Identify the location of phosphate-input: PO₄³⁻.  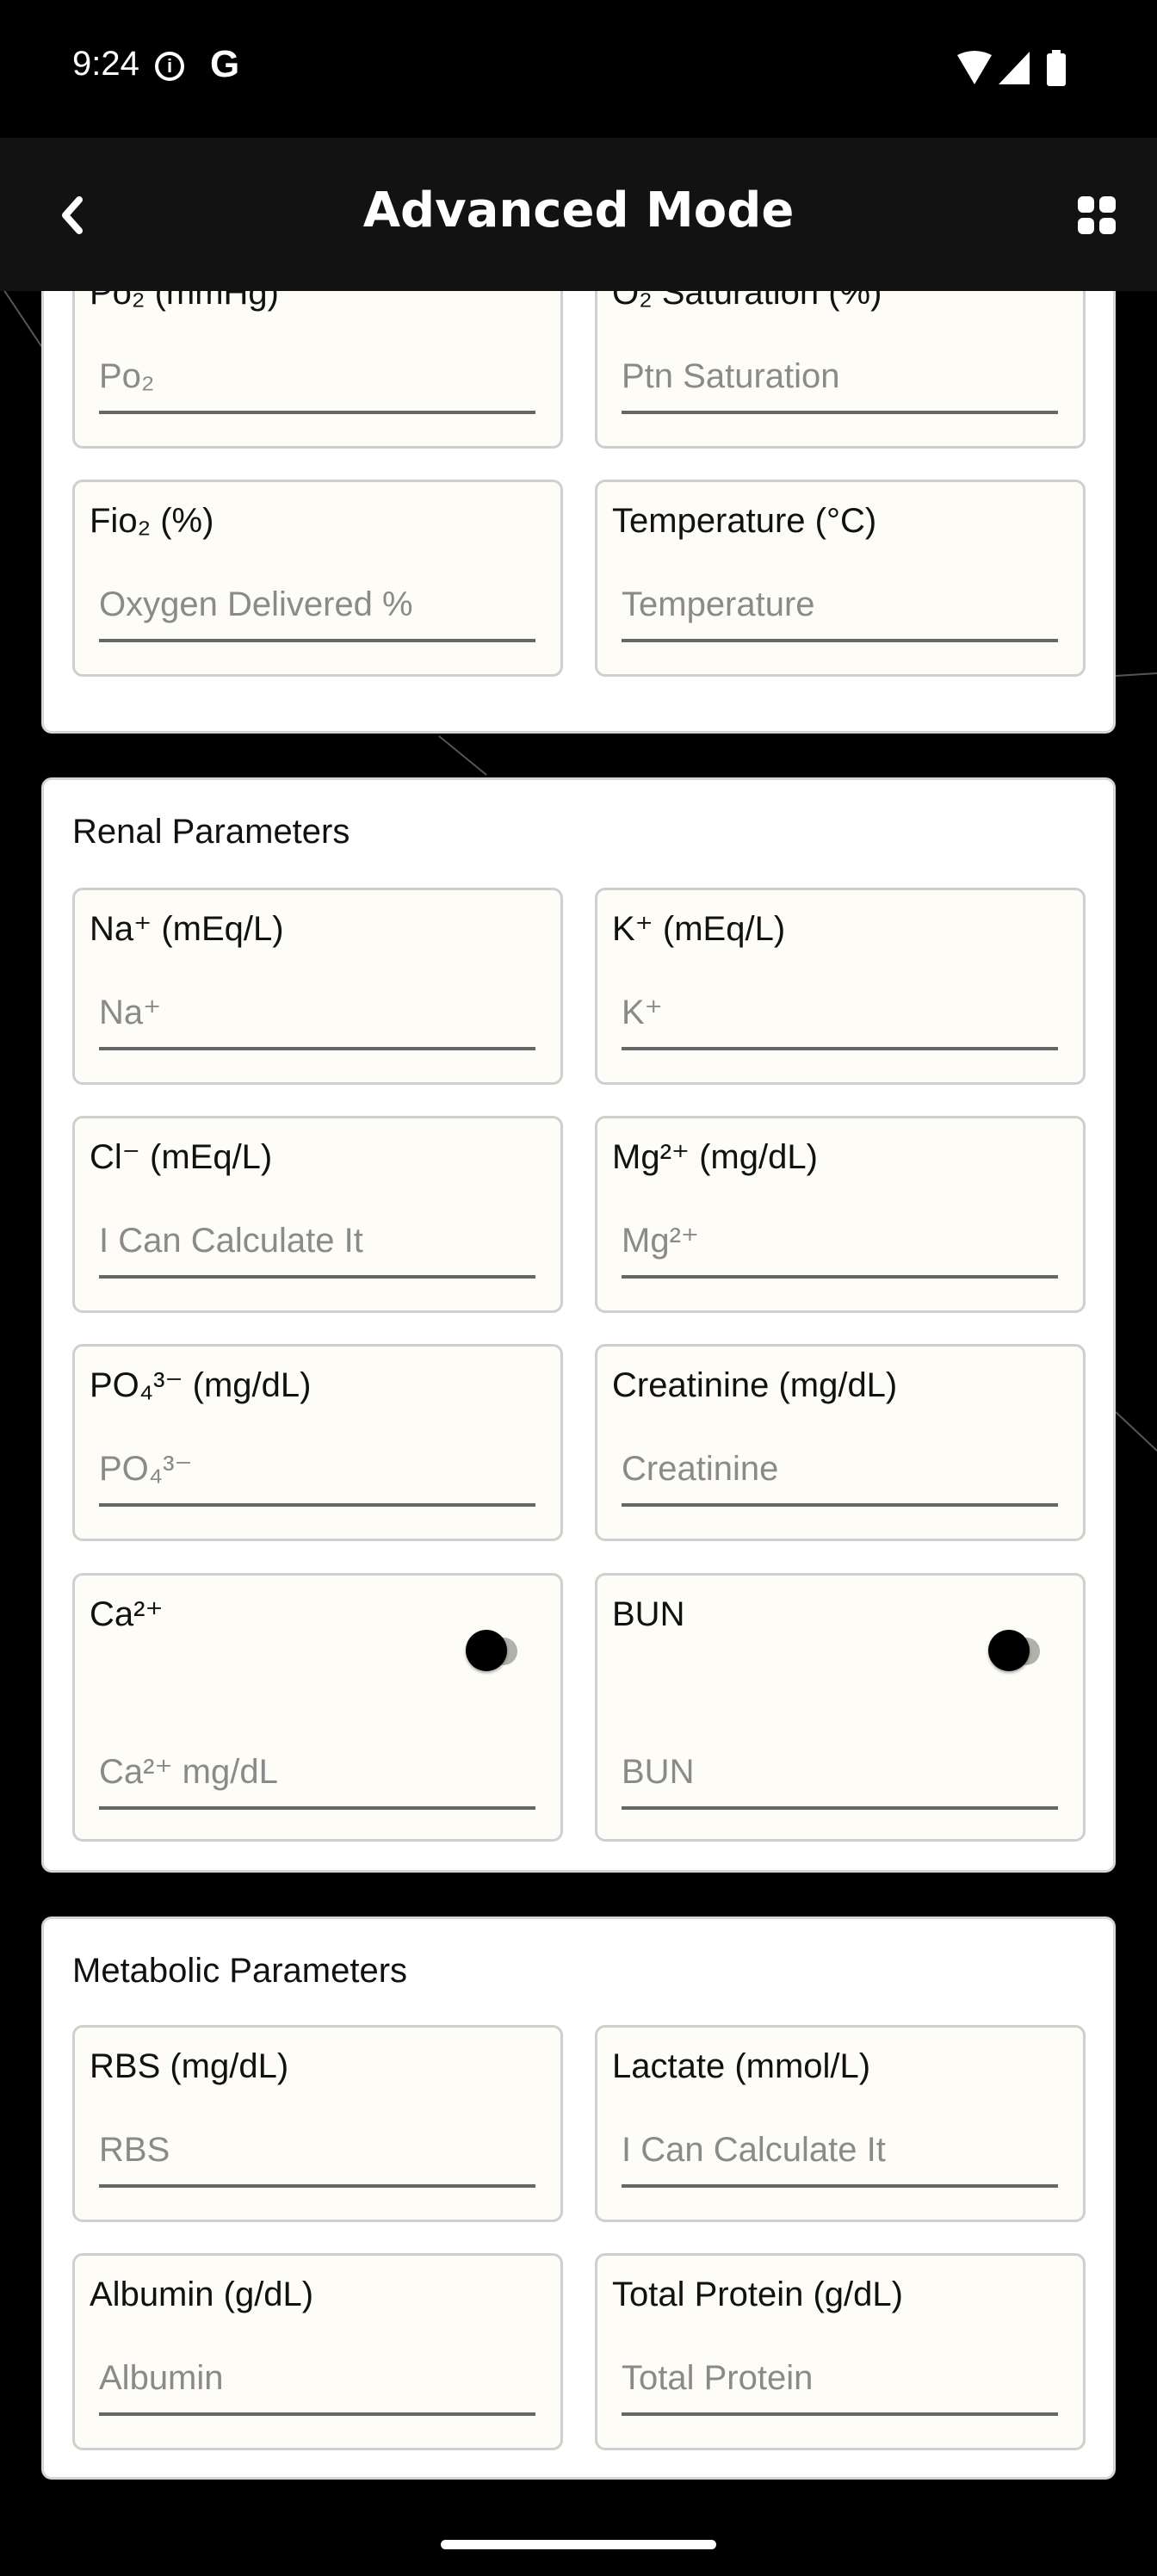
(317, 1476).